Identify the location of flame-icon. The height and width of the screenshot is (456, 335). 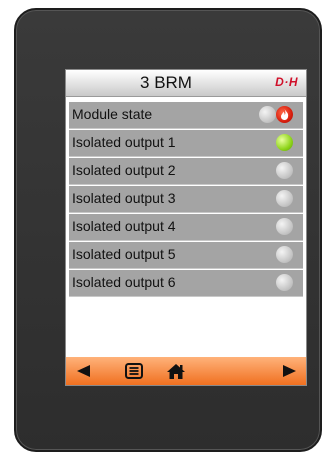
(285, 114).